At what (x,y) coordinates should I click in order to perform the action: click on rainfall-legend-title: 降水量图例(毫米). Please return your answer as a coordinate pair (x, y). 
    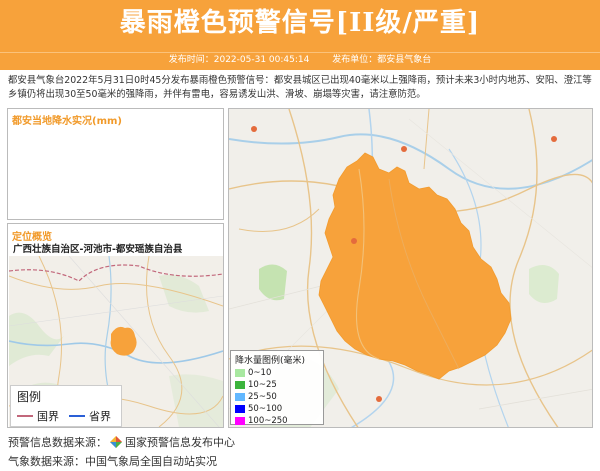
    Looking at the image, I should click on (270, 361).